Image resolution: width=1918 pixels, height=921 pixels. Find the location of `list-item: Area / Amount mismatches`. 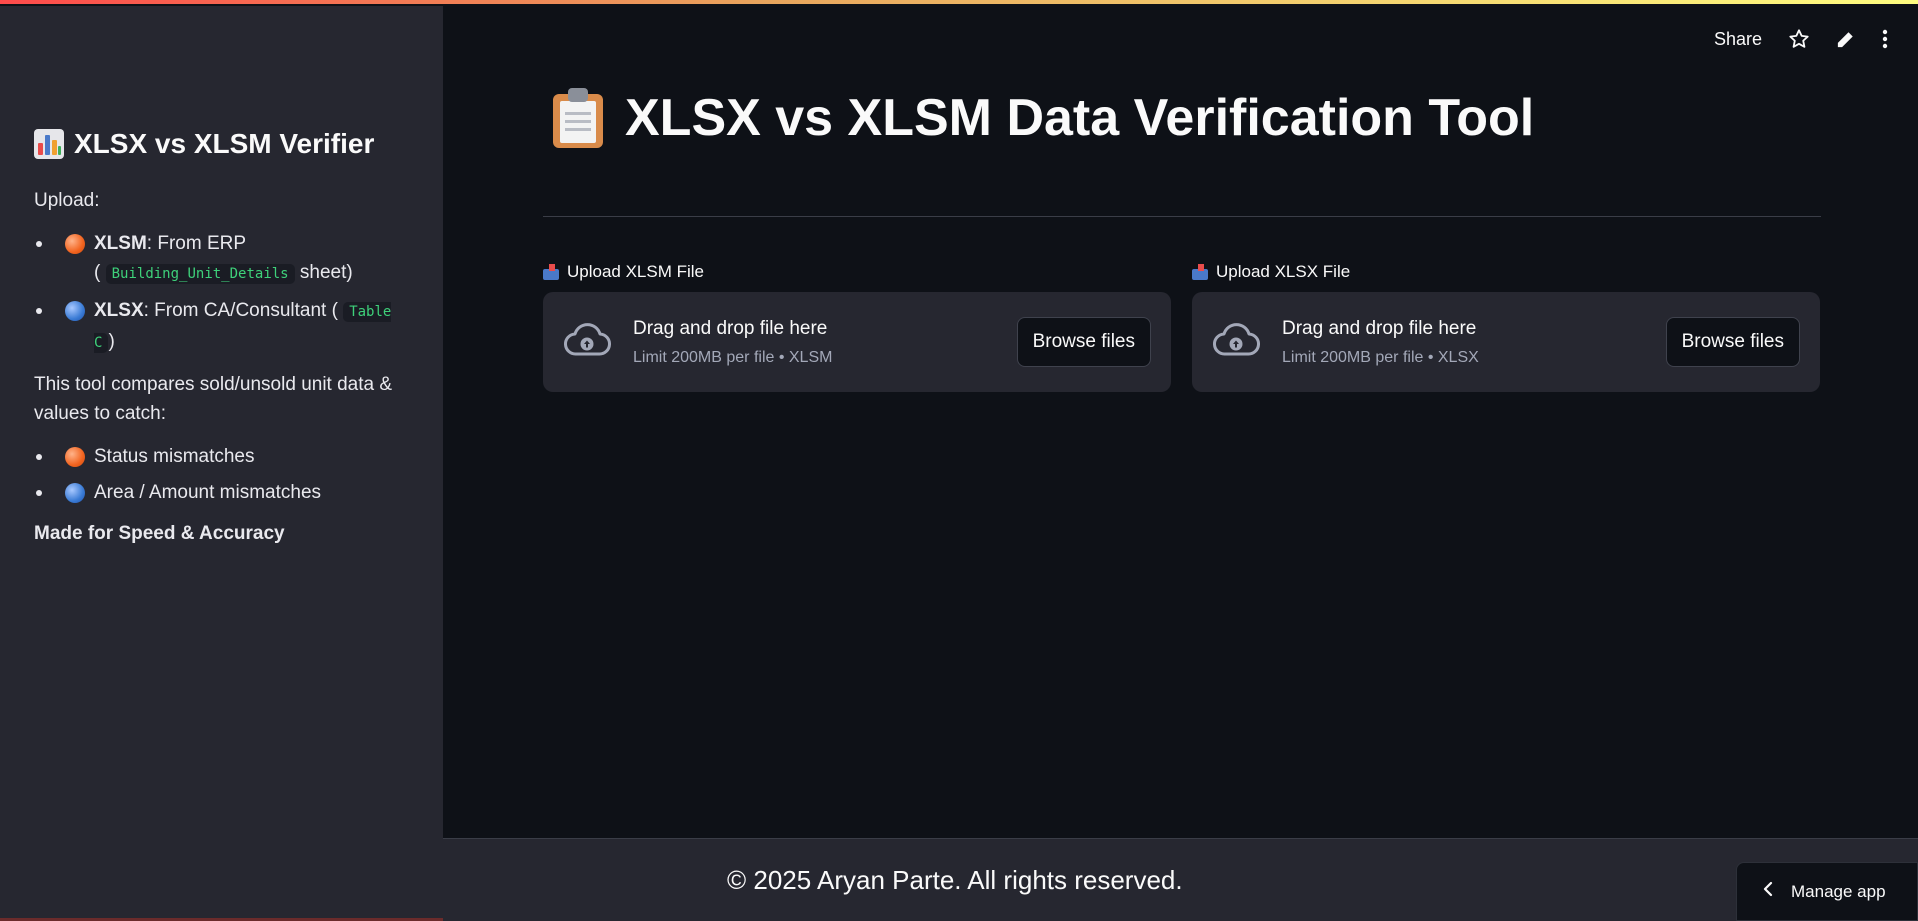

list-item: Area / Amount mismatches is located at coordinates (224, 492).